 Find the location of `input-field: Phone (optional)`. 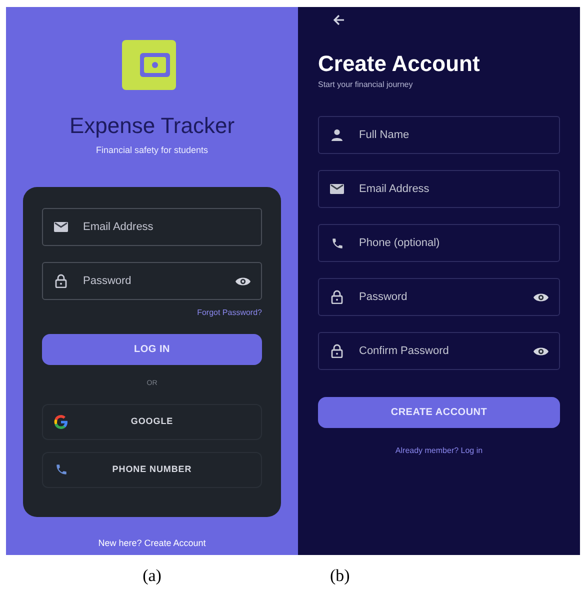

input-field: Phone (optional) is located at coordinates (439, 243).